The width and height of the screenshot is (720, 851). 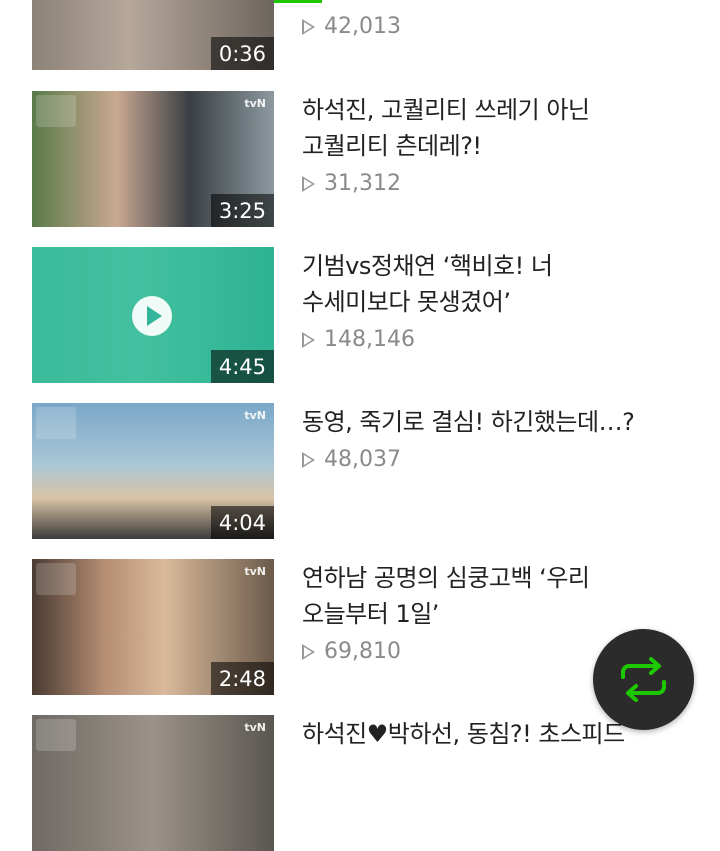 I want to click on duration-badge: 2:48, so click(x=242, y=678).